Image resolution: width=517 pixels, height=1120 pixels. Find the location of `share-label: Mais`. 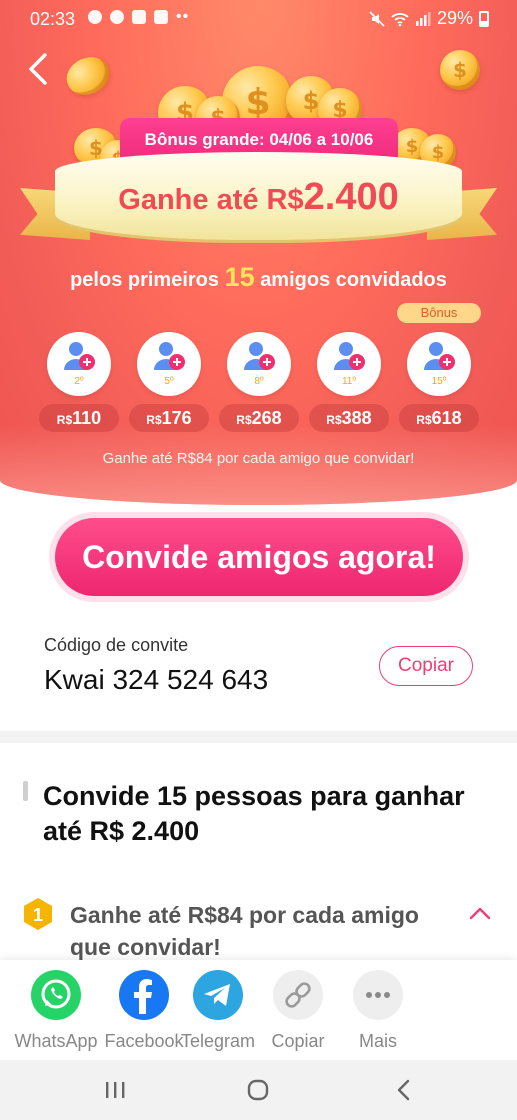

share-label: Mais is located at coordinates (377, 1041).